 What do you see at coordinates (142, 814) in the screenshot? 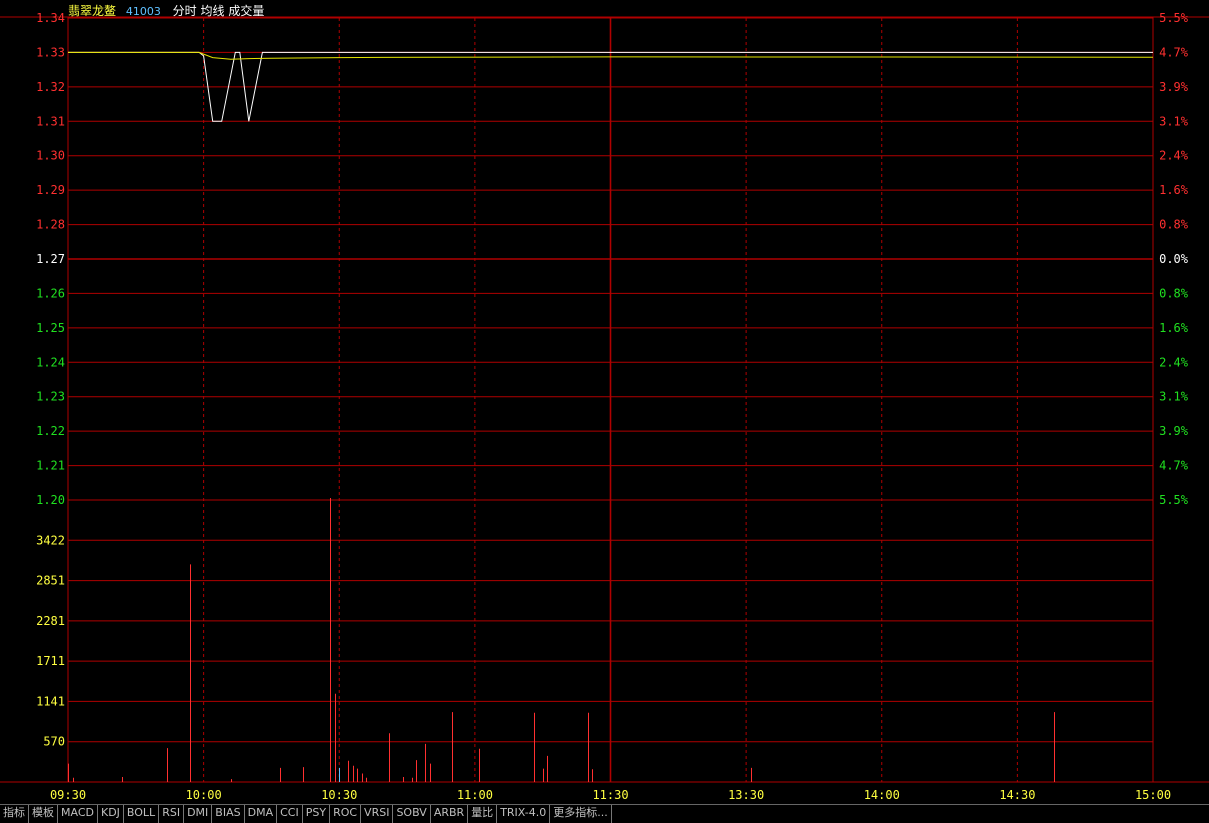
I see `tab-boll: BOLL` at bounding box center [142, 814].